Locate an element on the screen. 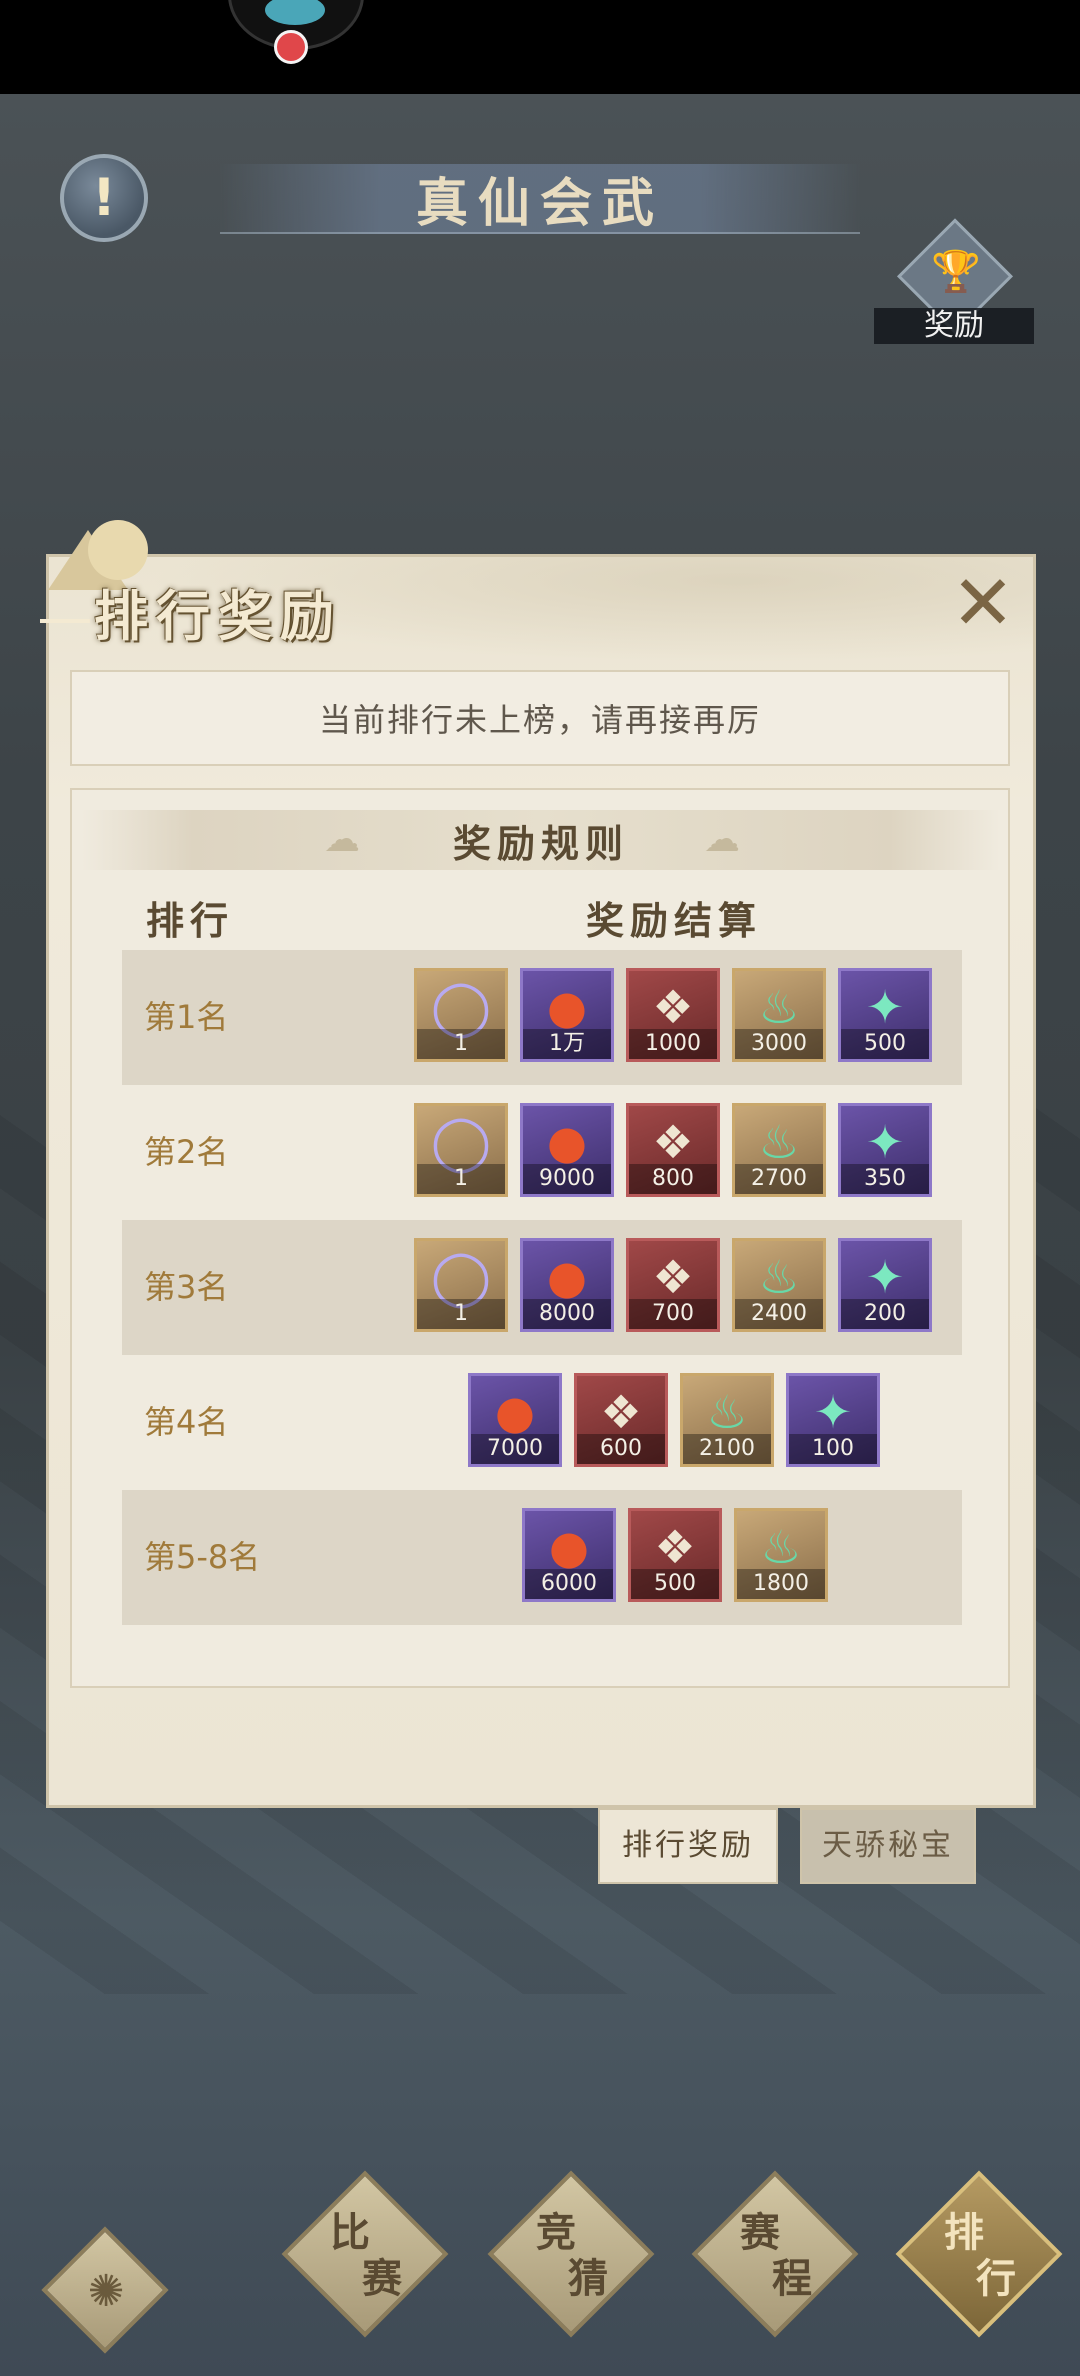  jade-reward-item: ♨ 2100 is located at coordinates (727, 1420).